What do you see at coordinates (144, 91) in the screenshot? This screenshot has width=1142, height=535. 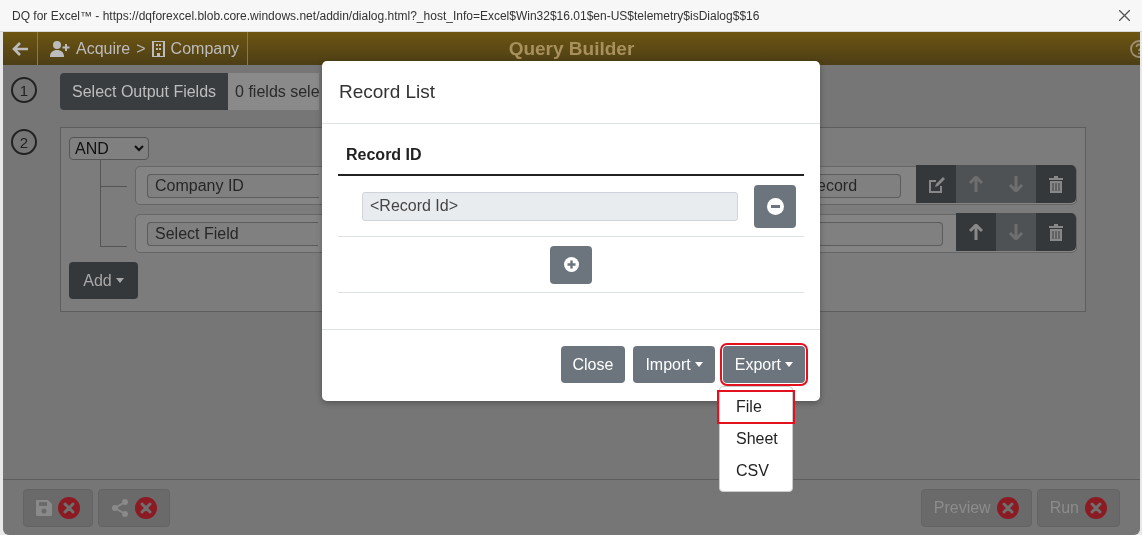 I see `select-output-fields-button: Select Output Fields` at bounding box center [144, 91].